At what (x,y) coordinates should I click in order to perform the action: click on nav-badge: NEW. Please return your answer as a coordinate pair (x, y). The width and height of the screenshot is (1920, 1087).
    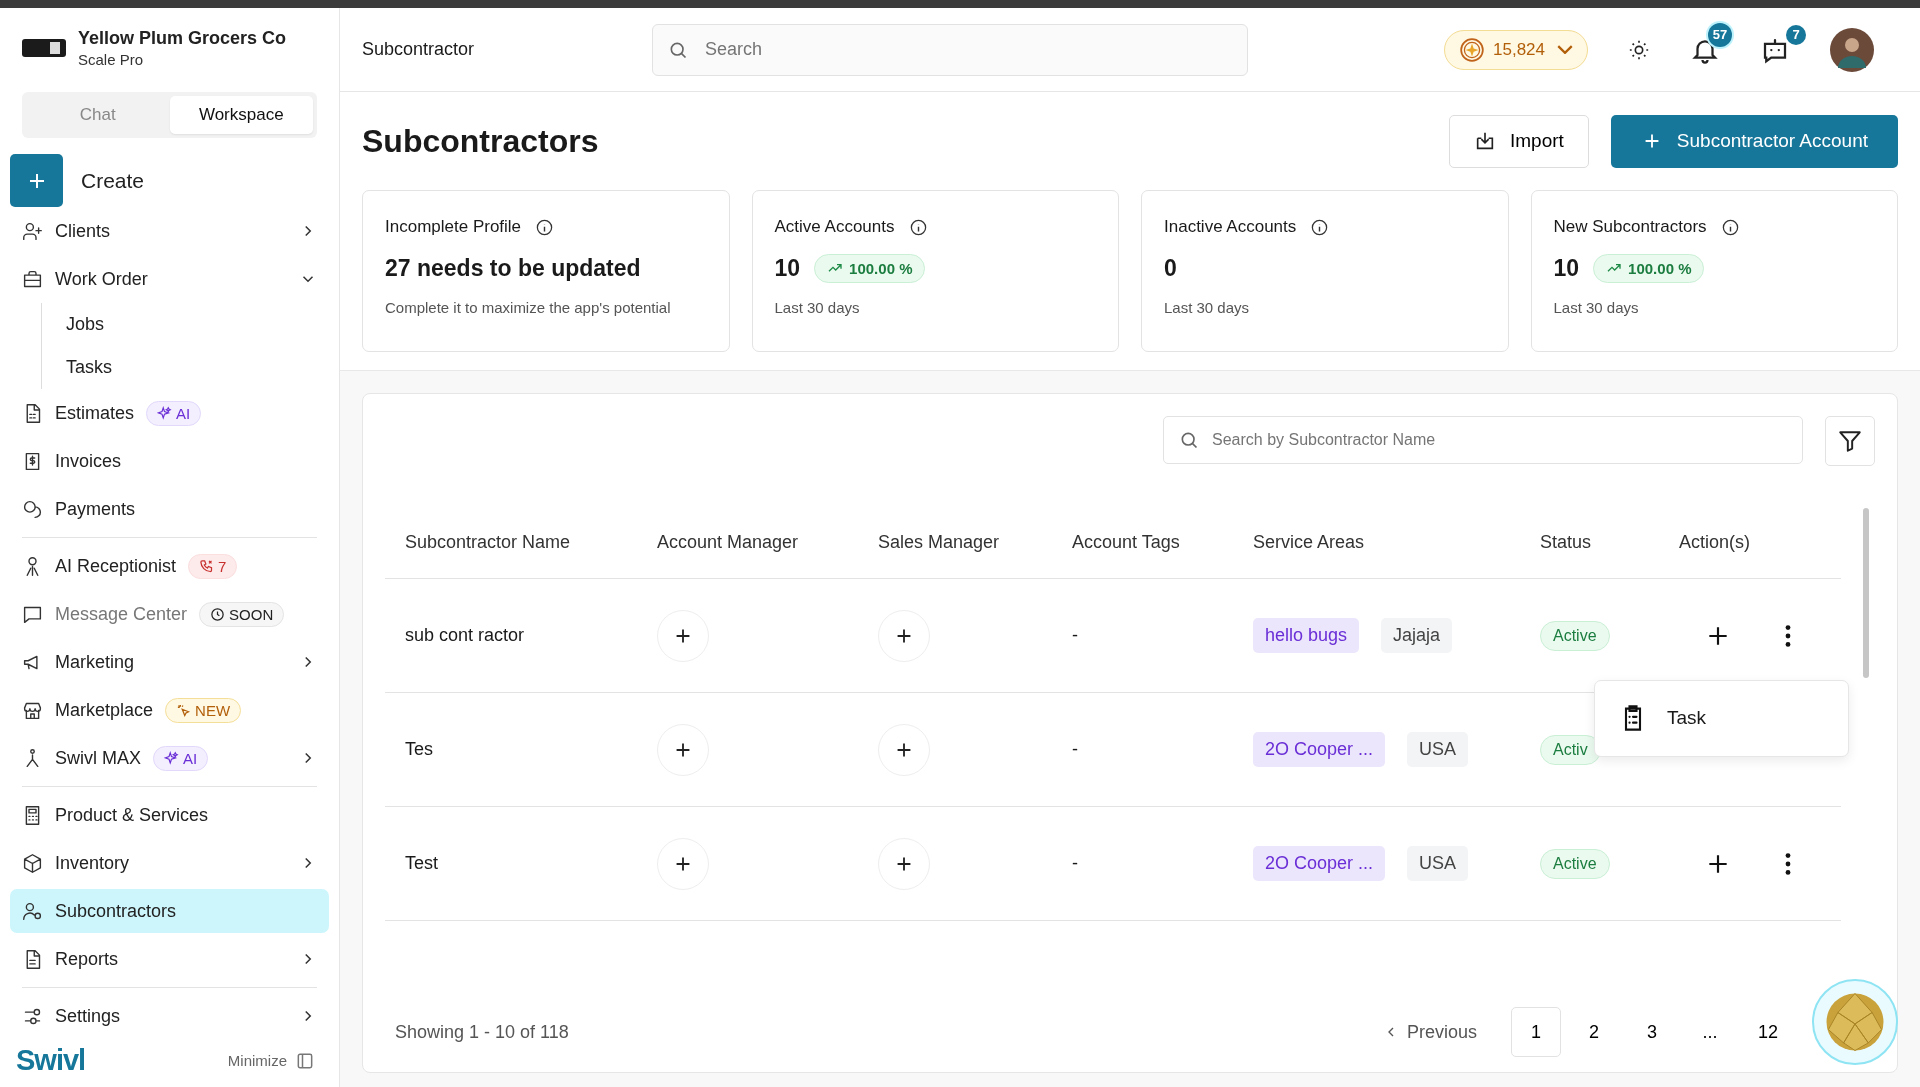
    Looking at the image, I should click on (203, 710).